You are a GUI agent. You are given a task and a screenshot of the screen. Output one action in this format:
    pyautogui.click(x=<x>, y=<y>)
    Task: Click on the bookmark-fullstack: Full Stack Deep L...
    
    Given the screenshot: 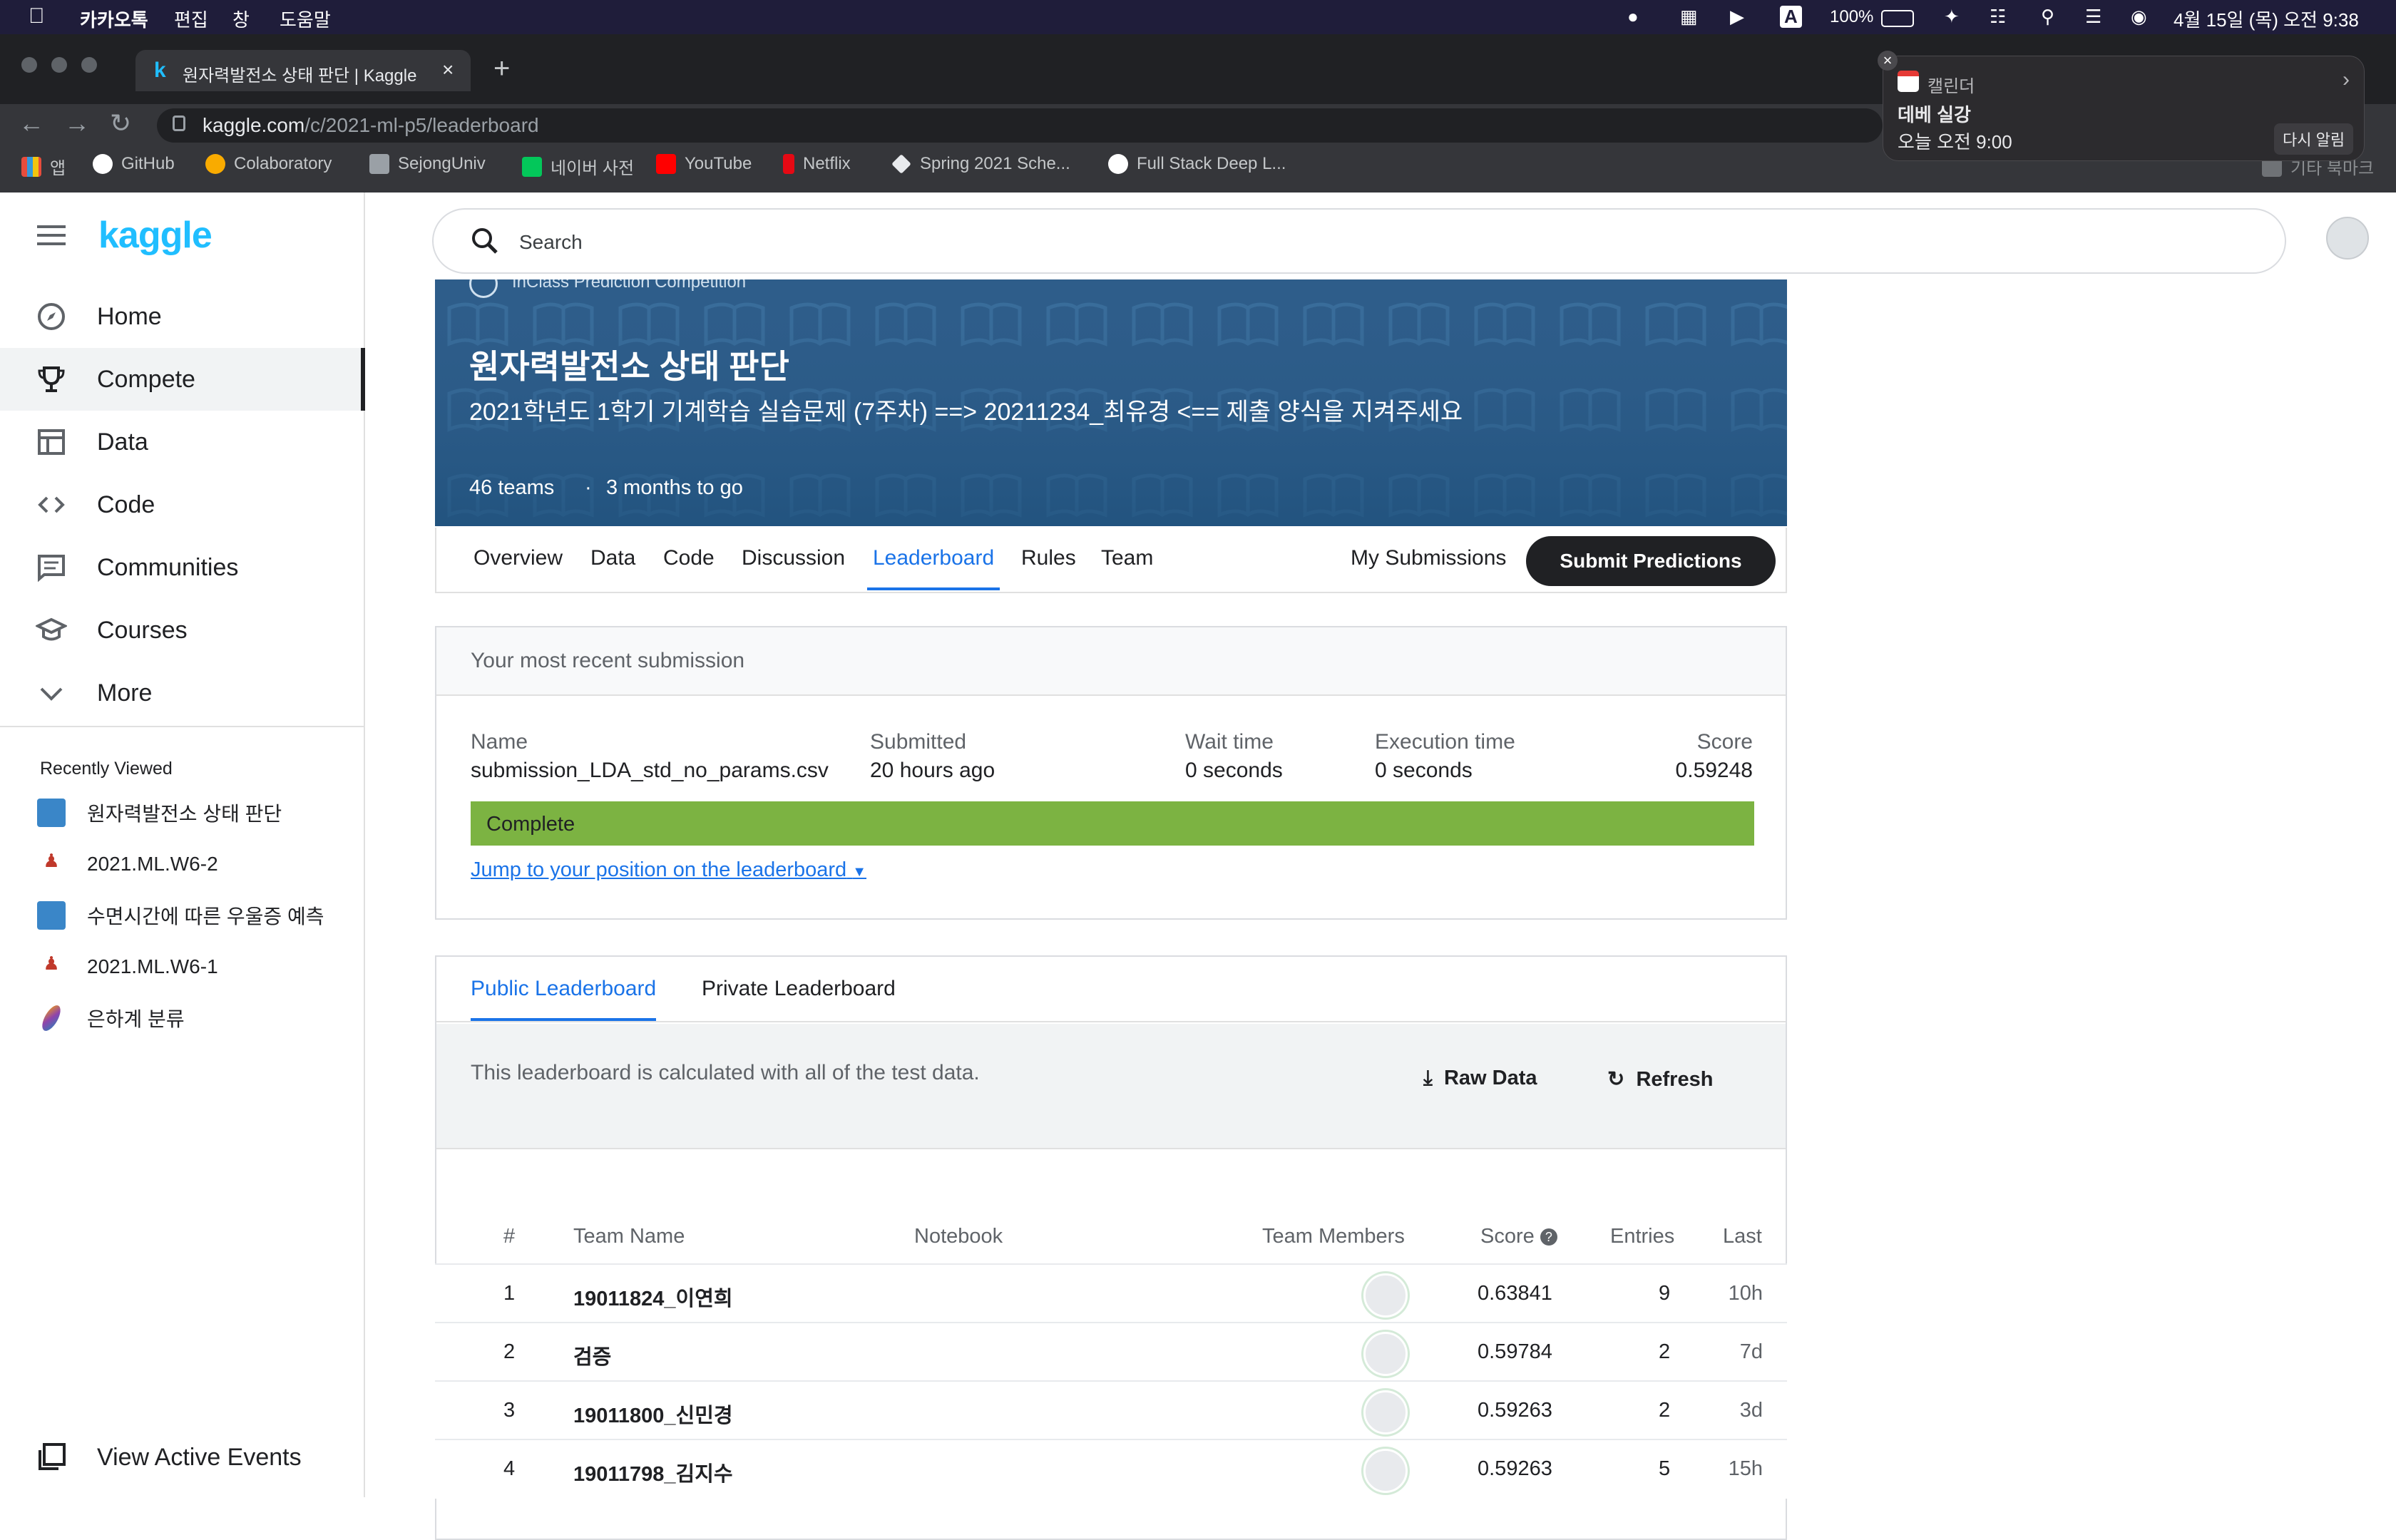 What is the action you would take?
    pyautogui.click(x=1197, y=164)
    